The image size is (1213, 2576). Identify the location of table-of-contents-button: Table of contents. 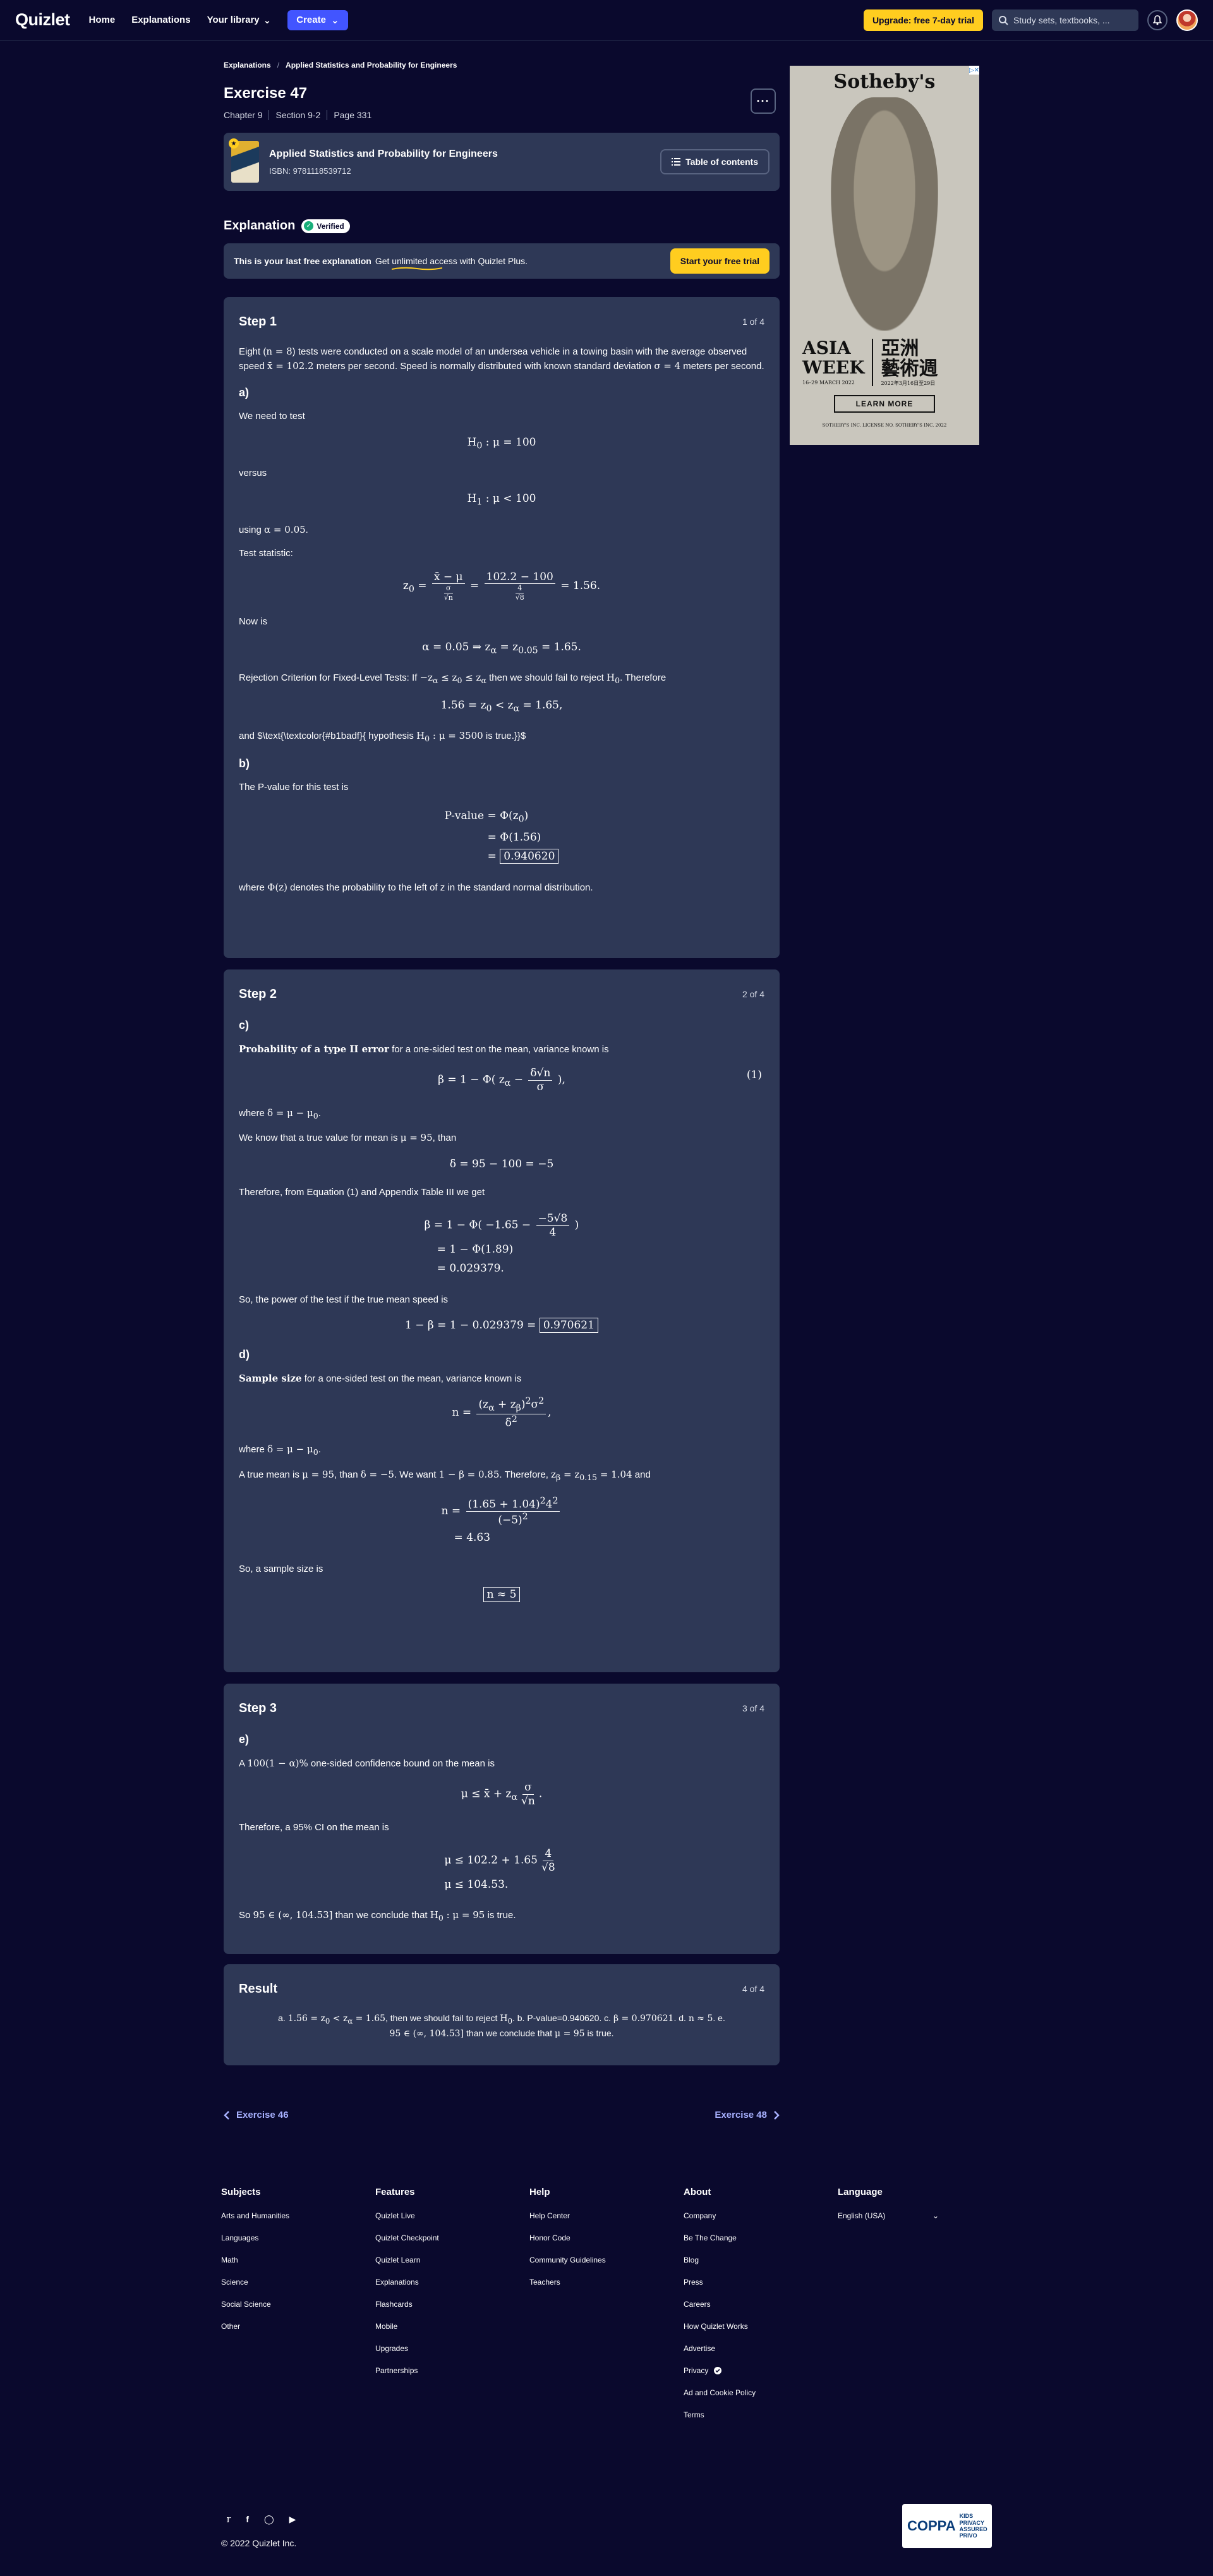
(714, 161).